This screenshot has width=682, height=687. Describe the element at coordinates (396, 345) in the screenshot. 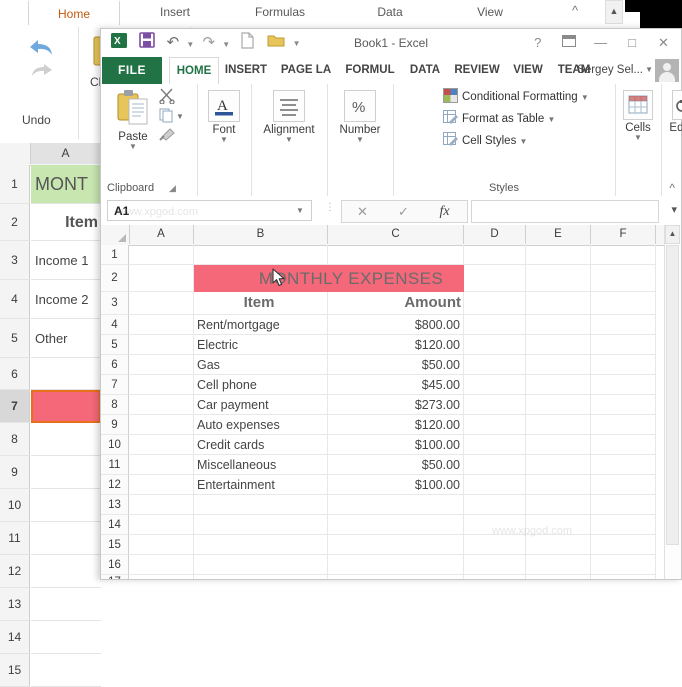

I see `cell-c5: $120.00` at that location.